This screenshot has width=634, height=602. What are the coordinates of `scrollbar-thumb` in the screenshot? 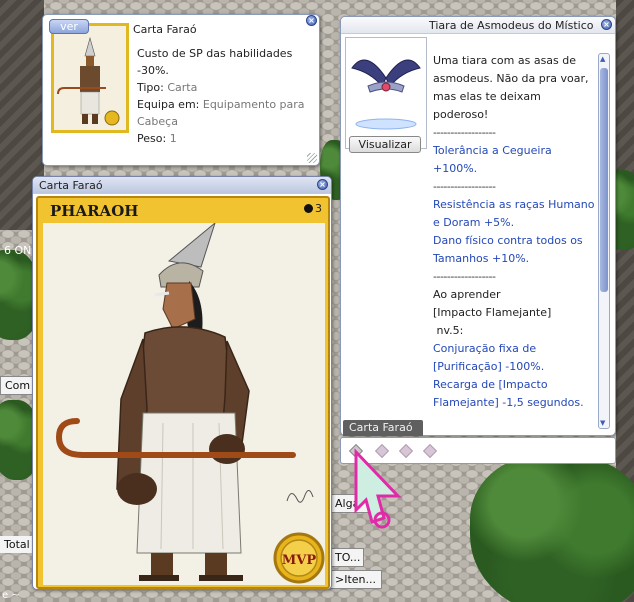 It's located at (604, 180).